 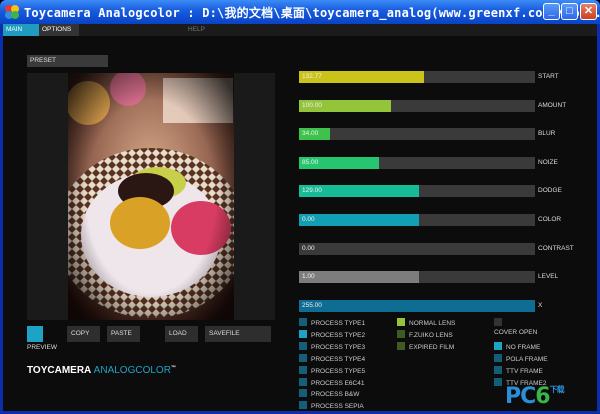 I want to click on option-label: NORMAL LENS, so click(x=432, y=323).